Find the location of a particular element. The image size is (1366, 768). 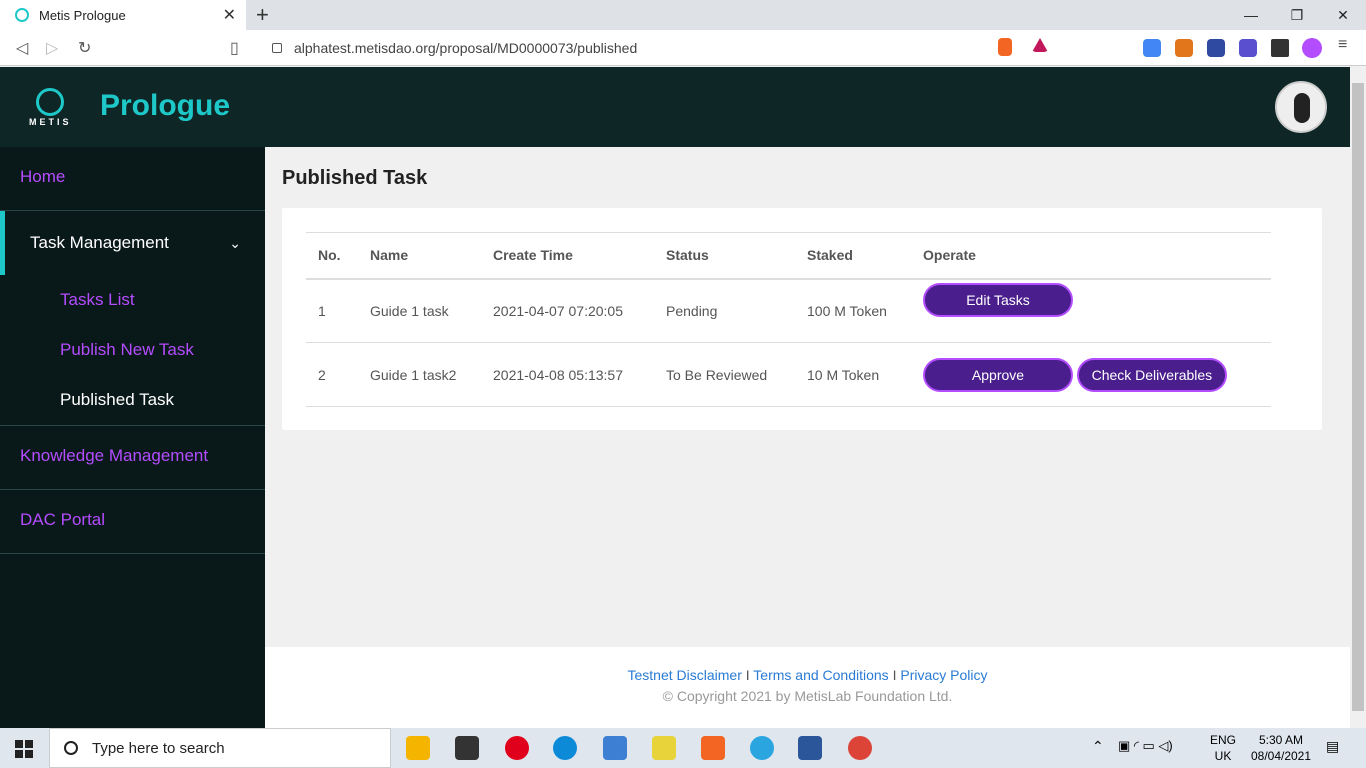

sidebar-item-dac-portal: DAC Portal is located at coordinates (132, 522).